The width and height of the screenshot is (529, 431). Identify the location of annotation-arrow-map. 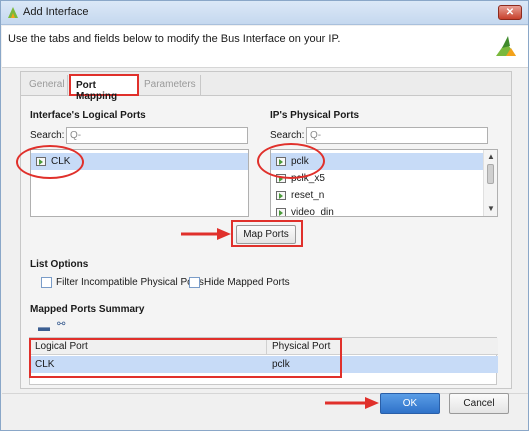
(206, 234).